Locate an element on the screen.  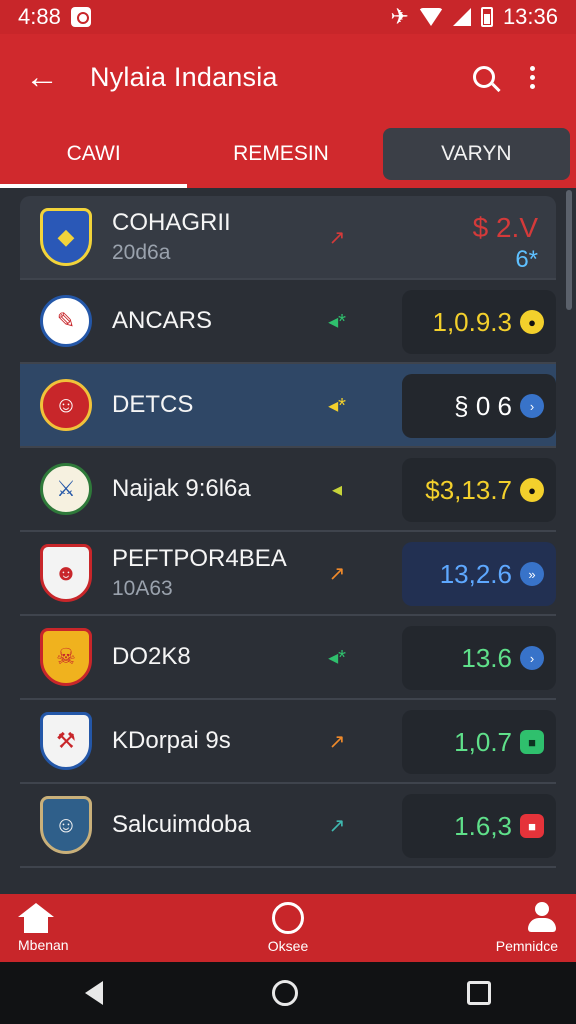
value-text: 13,2.6 is located at coordinates (475, 573).